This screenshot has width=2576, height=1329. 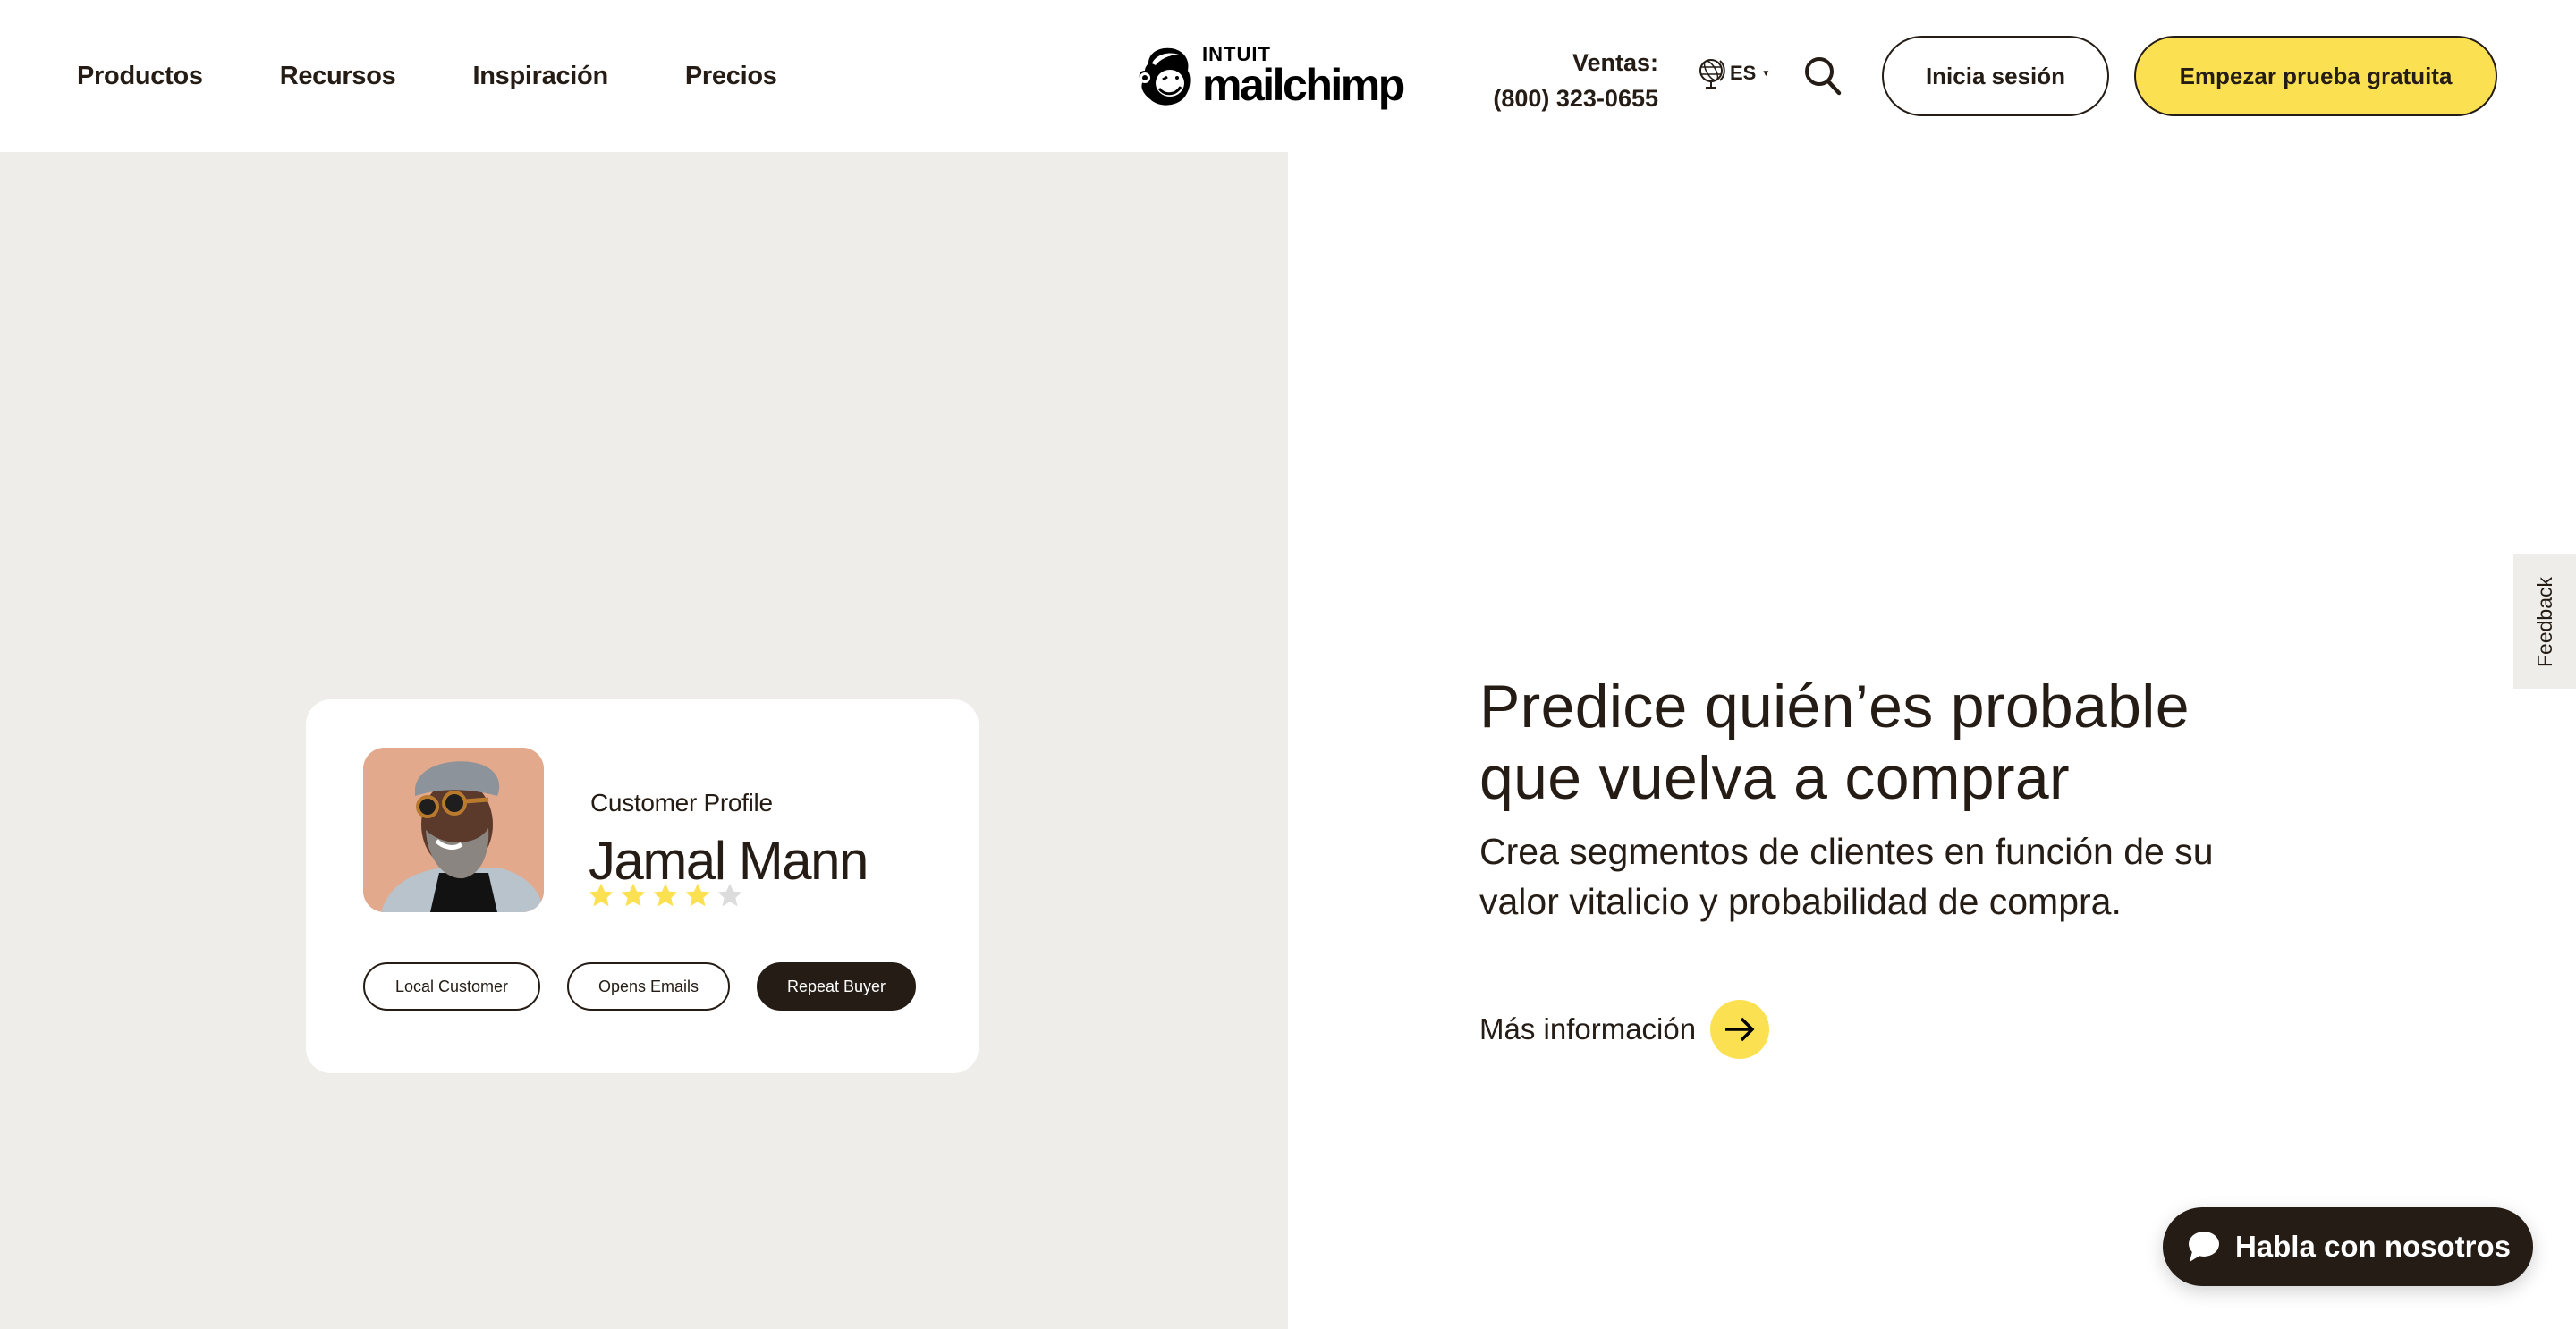 I want to click on tag-local-customer: Local Customer, so click(x=451, y=986).